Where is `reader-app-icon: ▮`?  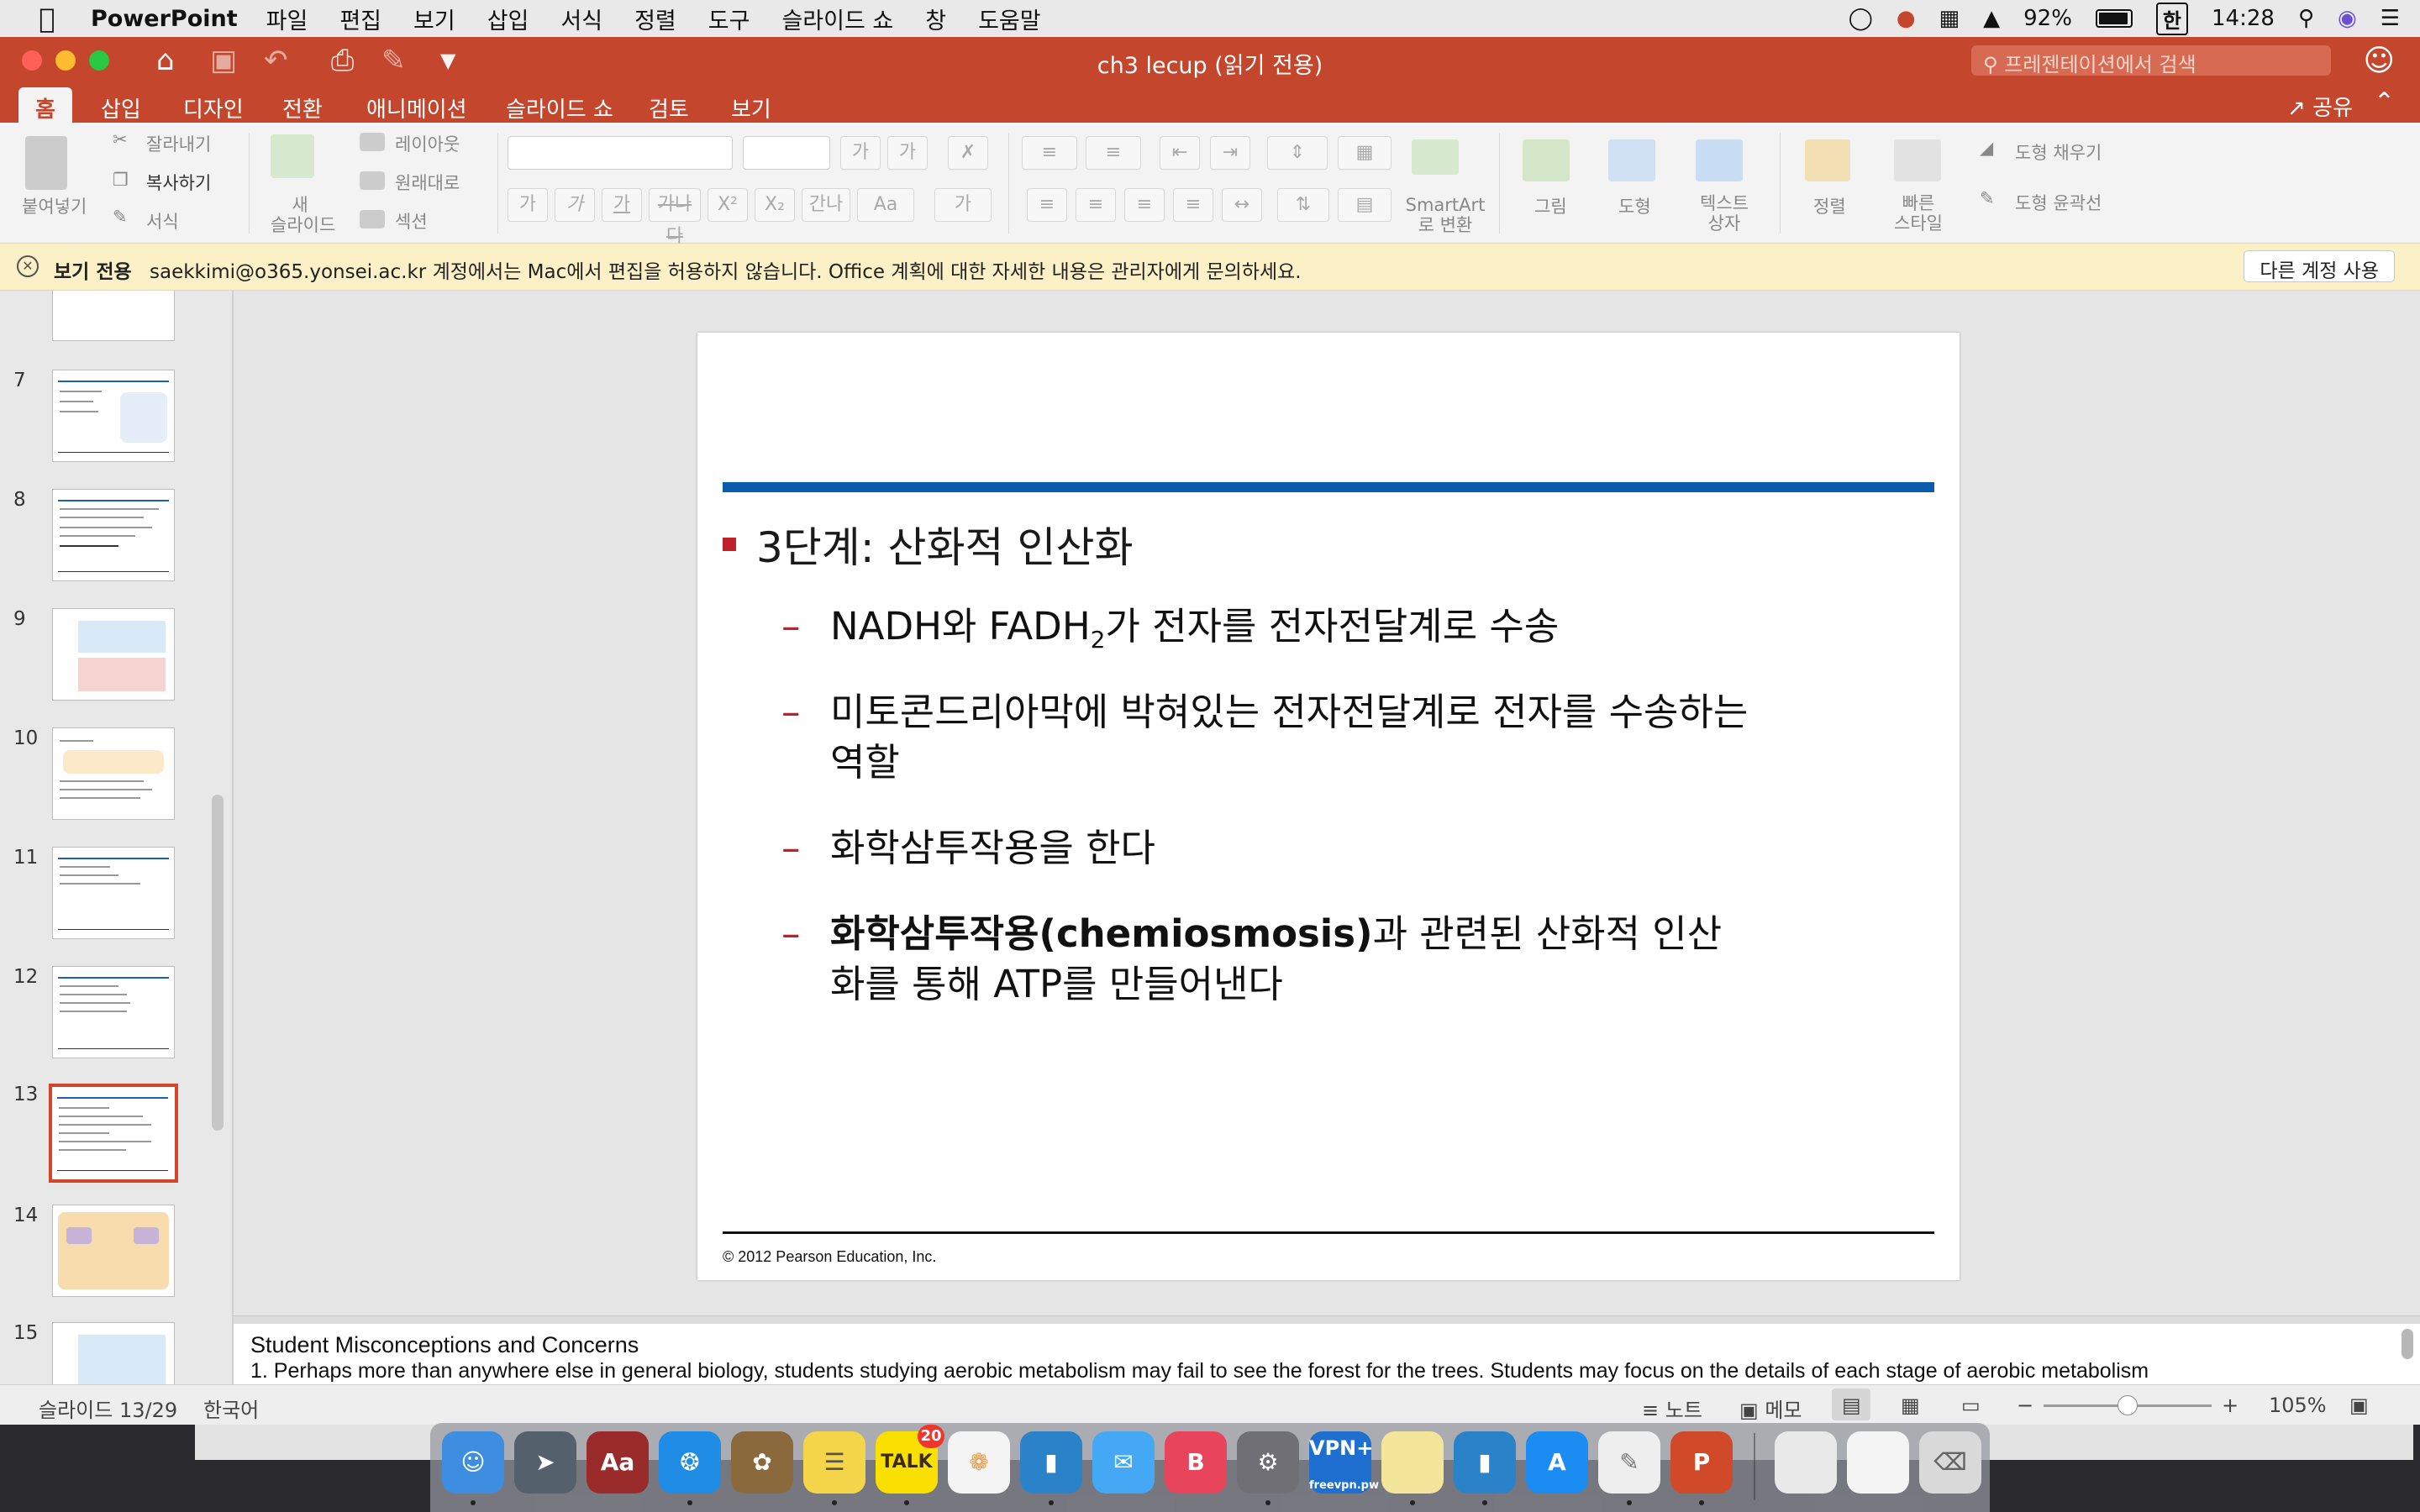 reader-app-icon: ▮ is located at coordinates (1485, 1462).